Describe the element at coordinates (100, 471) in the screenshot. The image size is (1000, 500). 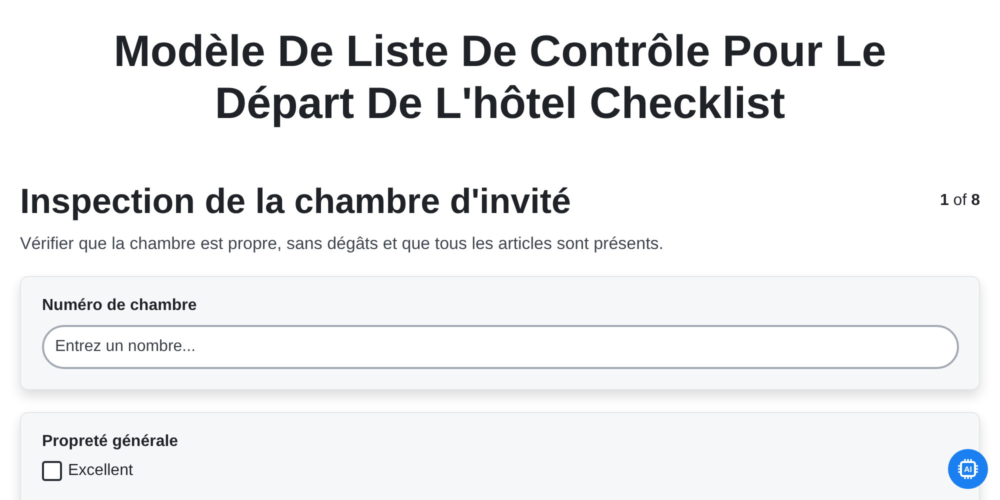
I see `option-label: Excellent` at that location.